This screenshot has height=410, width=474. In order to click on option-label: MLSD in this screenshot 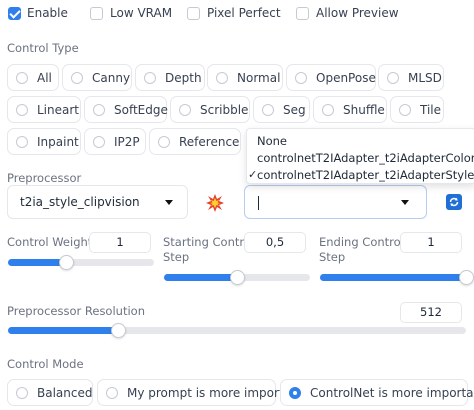, I will do `click(425, 77)`.